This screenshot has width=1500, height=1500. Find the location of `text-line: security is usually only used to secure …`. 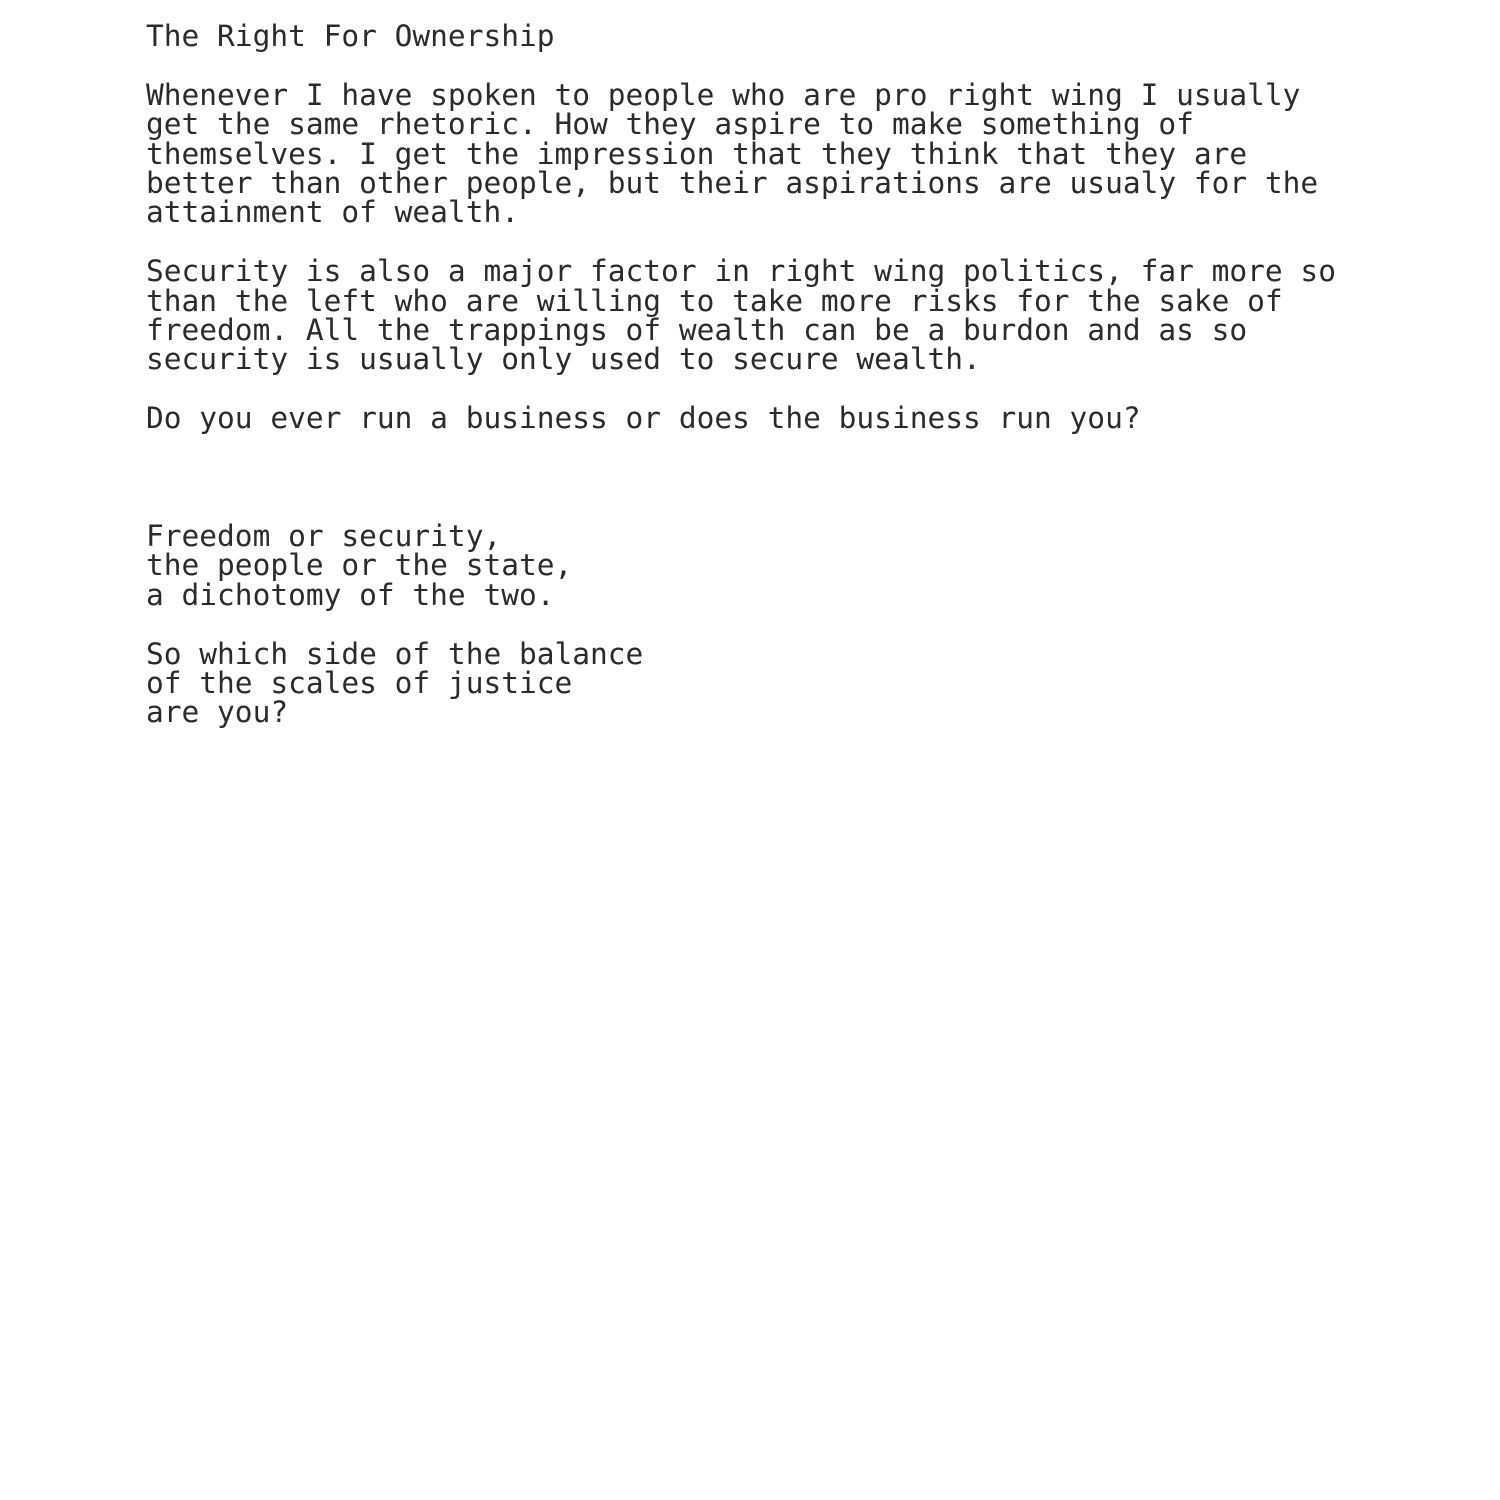

text-line: security is usually only used to secure … is located at coordinates (563, 359).